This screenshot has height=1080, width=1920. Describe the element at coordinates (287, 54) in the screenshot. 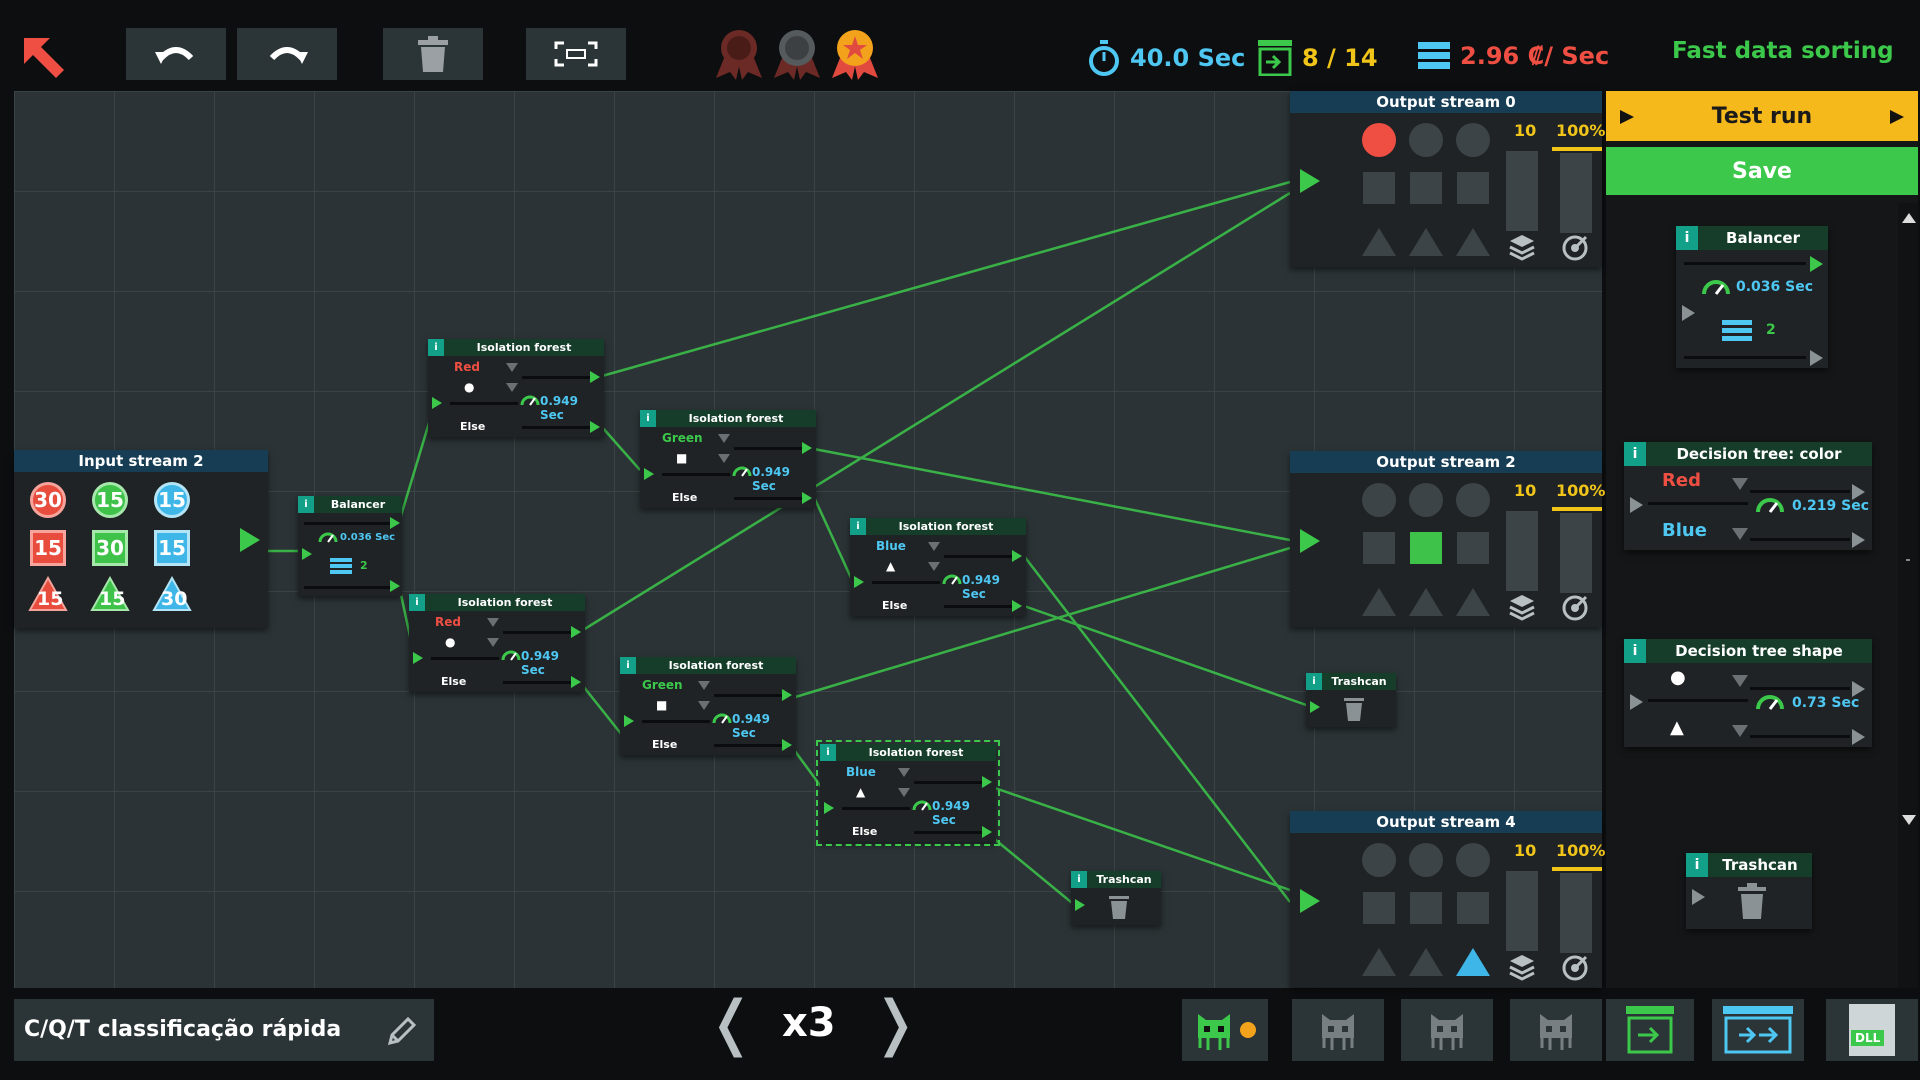

I see `redo-button` at that location.